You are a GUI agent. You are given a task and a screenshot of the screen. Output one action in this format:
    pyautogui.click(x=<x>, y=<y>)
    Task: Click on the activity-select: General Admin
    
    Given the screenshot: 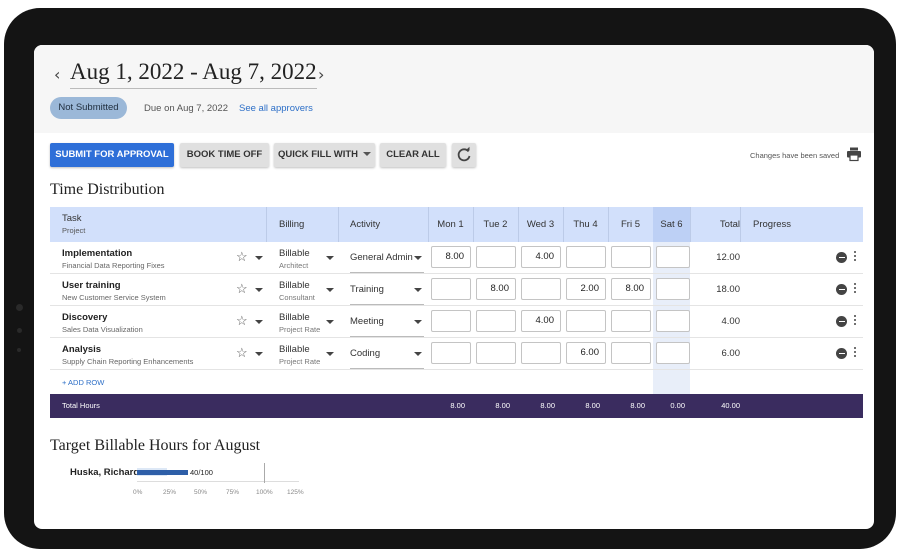 What is the action you would take?
    pyautogui.click(x=387, y=257)
    